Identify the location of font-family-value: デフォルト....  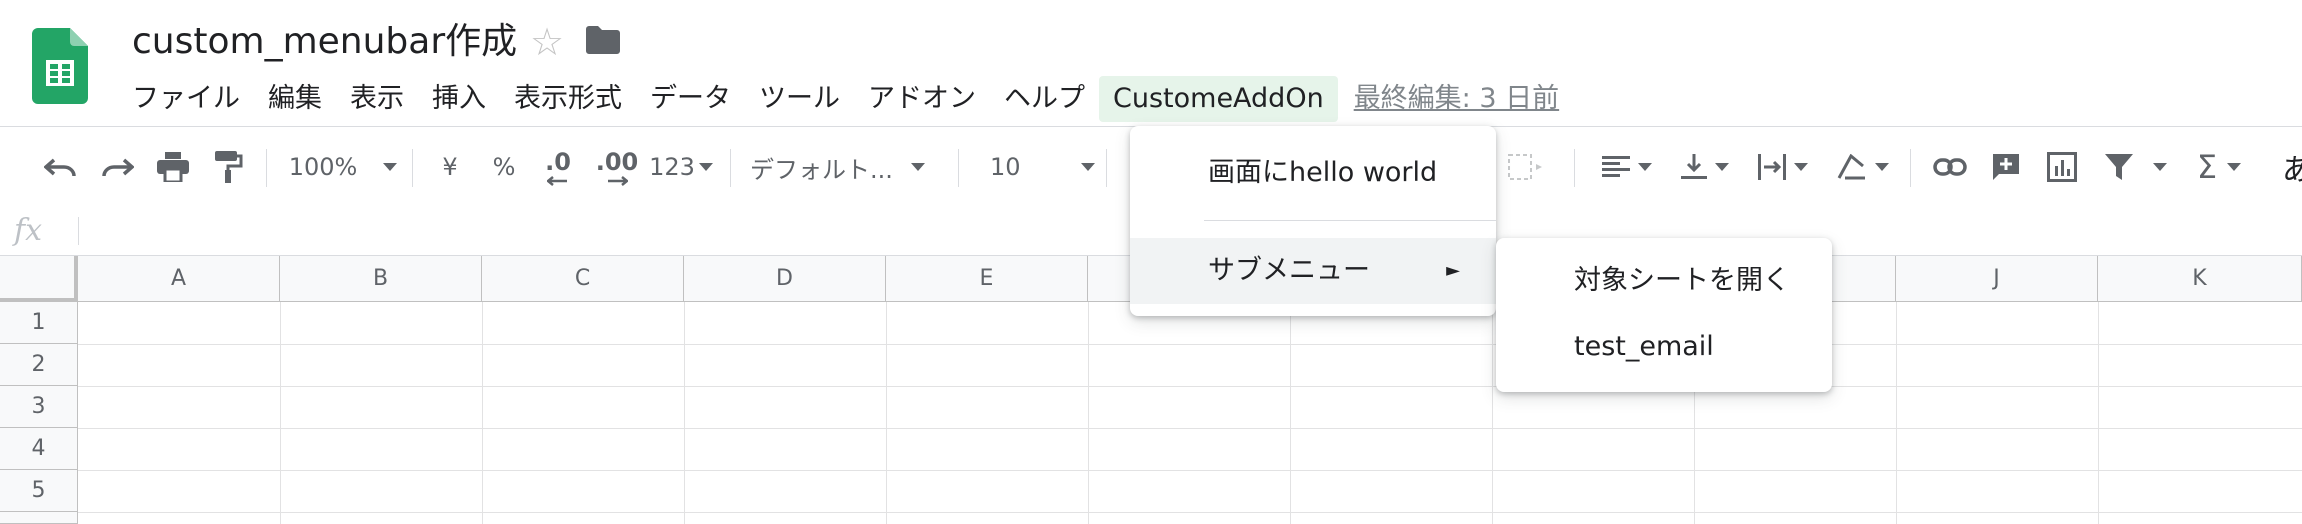
(821, 169).